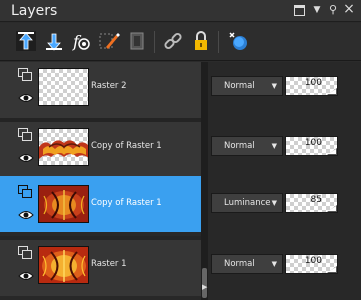  I want to click on edit-selection-icon, so click(109, 41).